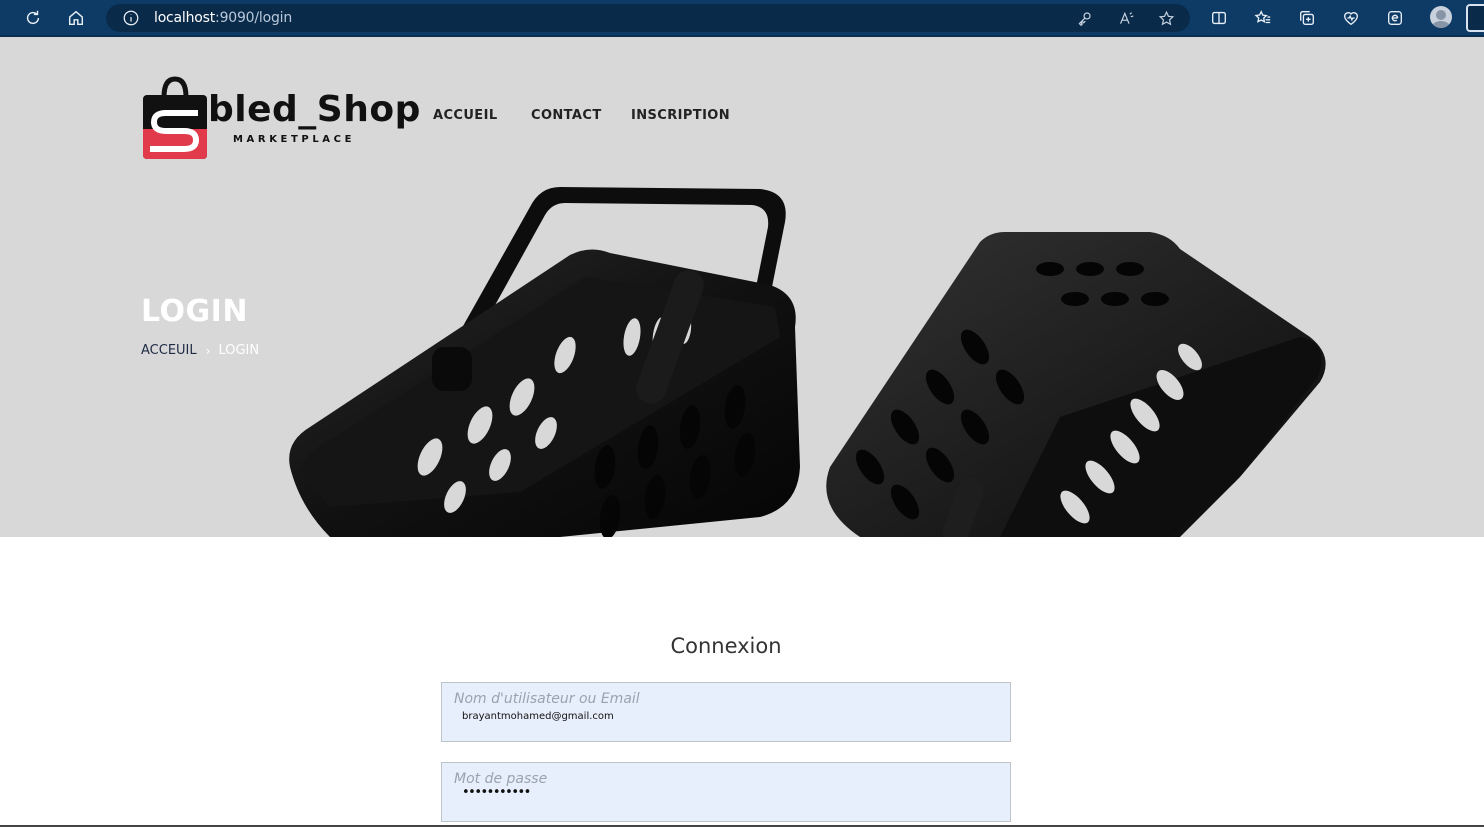 This screenshot has height=827, width=1484. Describe the element at coordinates (208, 350) in the screenshot. I see `chevron-right-icon: ›` at that location.